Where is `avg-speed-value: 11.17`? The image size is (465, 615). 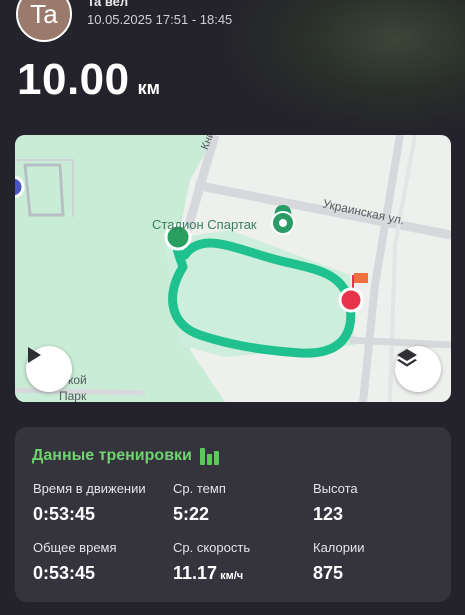 avg-speed-value: 11.17 is located at coordinates (195, 573).